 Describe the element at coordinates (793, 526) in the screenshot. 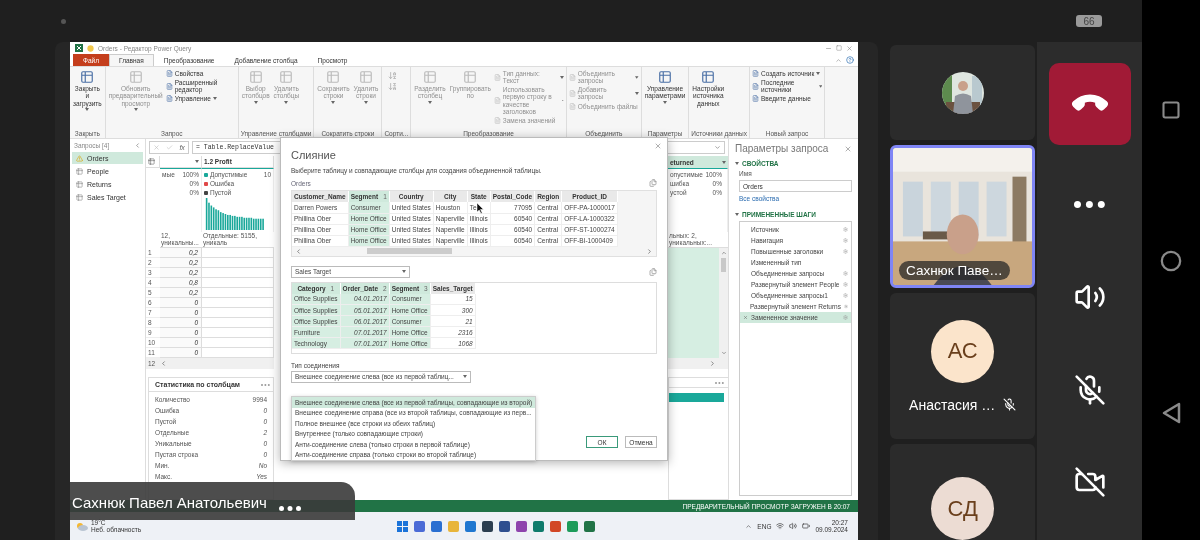

I see `speaker-icon` at that location.